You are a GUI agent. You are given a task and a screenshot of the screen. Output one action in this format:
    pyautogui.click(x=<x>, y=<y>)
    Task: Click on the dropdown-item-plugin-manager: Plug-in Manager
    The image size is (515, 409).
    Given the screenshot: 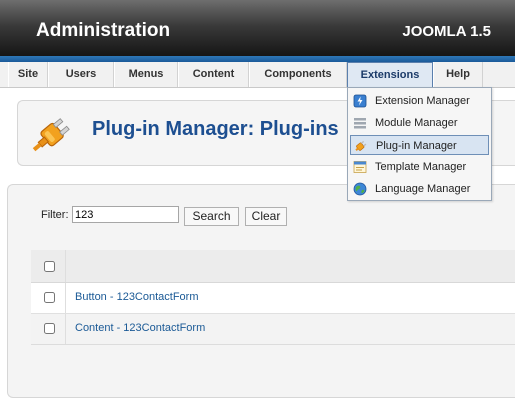 What is the action you would take?
    pyautogui.click(x=419, y=145)
    